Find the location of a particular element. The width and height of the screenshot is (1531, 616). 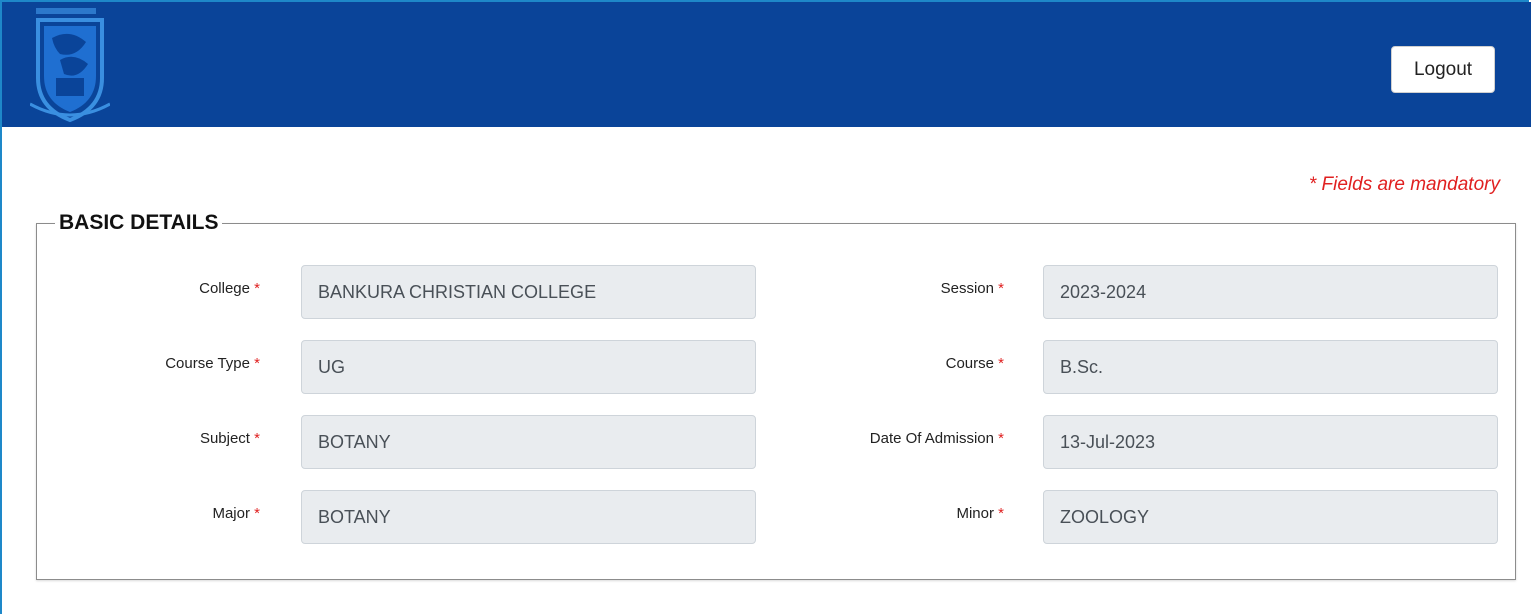

college-label: College * is located at coordinates (180, 289).